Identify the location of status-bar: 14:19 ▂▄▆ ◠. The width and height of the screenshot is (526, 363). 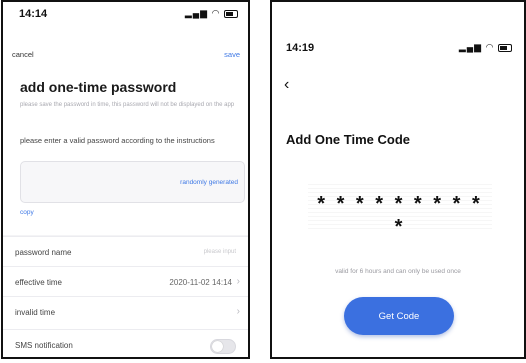
(398, 48).